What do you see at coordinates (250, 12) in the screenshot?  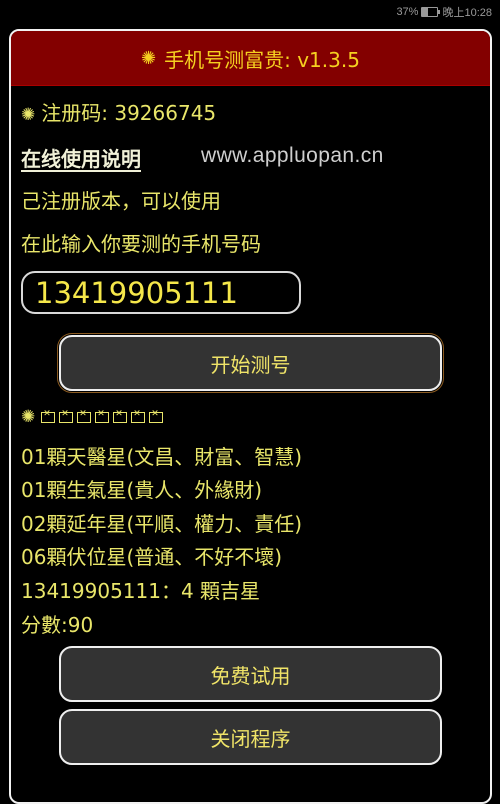 I see `status-bar: 37% 晚上10:28` at bounding box center [250, 12].